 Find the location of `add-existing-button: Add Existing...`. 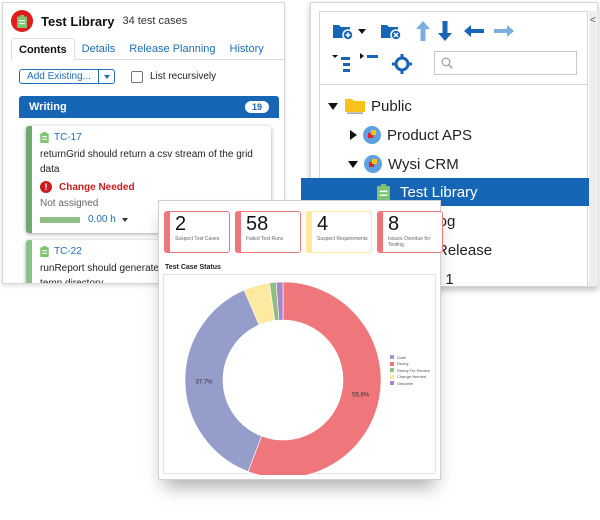

add-existing-button: Add Existing... is located at coordinates (59, 76).